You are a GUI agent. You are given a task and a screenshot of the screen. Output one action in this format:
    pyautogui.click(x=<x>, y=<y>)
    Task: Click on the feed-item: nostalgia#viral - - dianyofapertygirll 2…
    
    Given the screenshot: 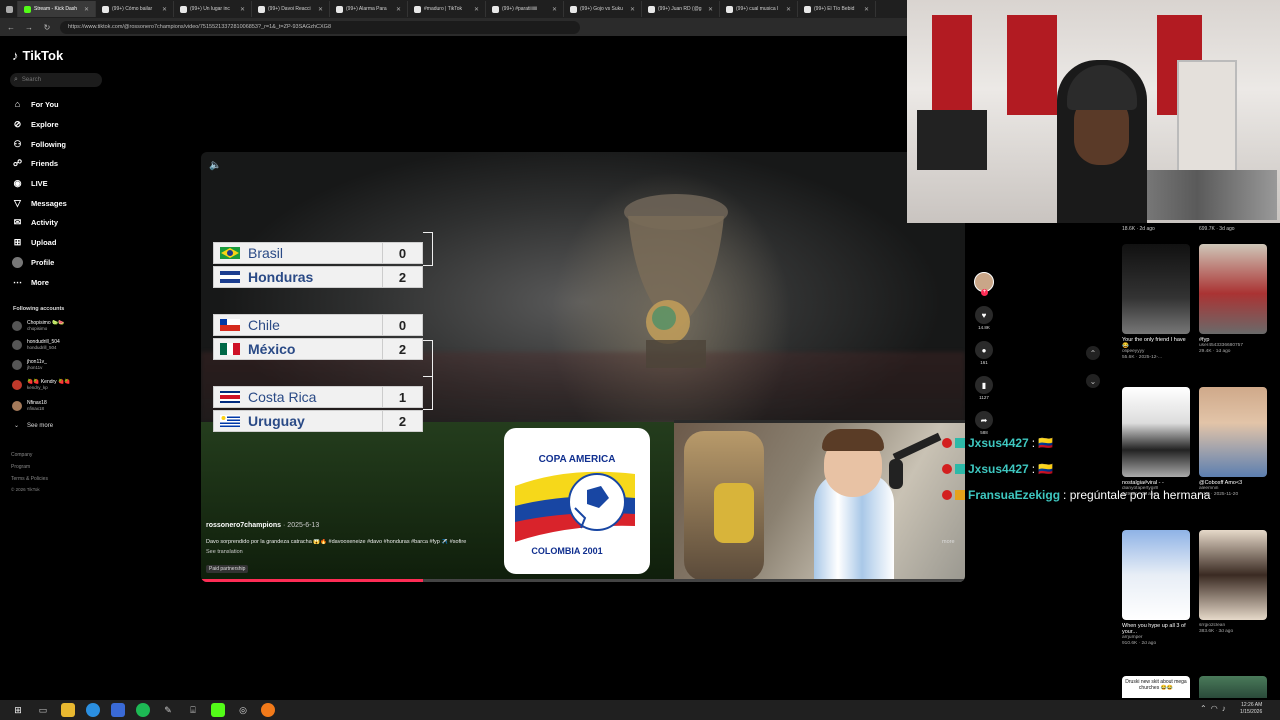 What is the action you would take?
    pyautogui.click(x=1156, y=442)
    